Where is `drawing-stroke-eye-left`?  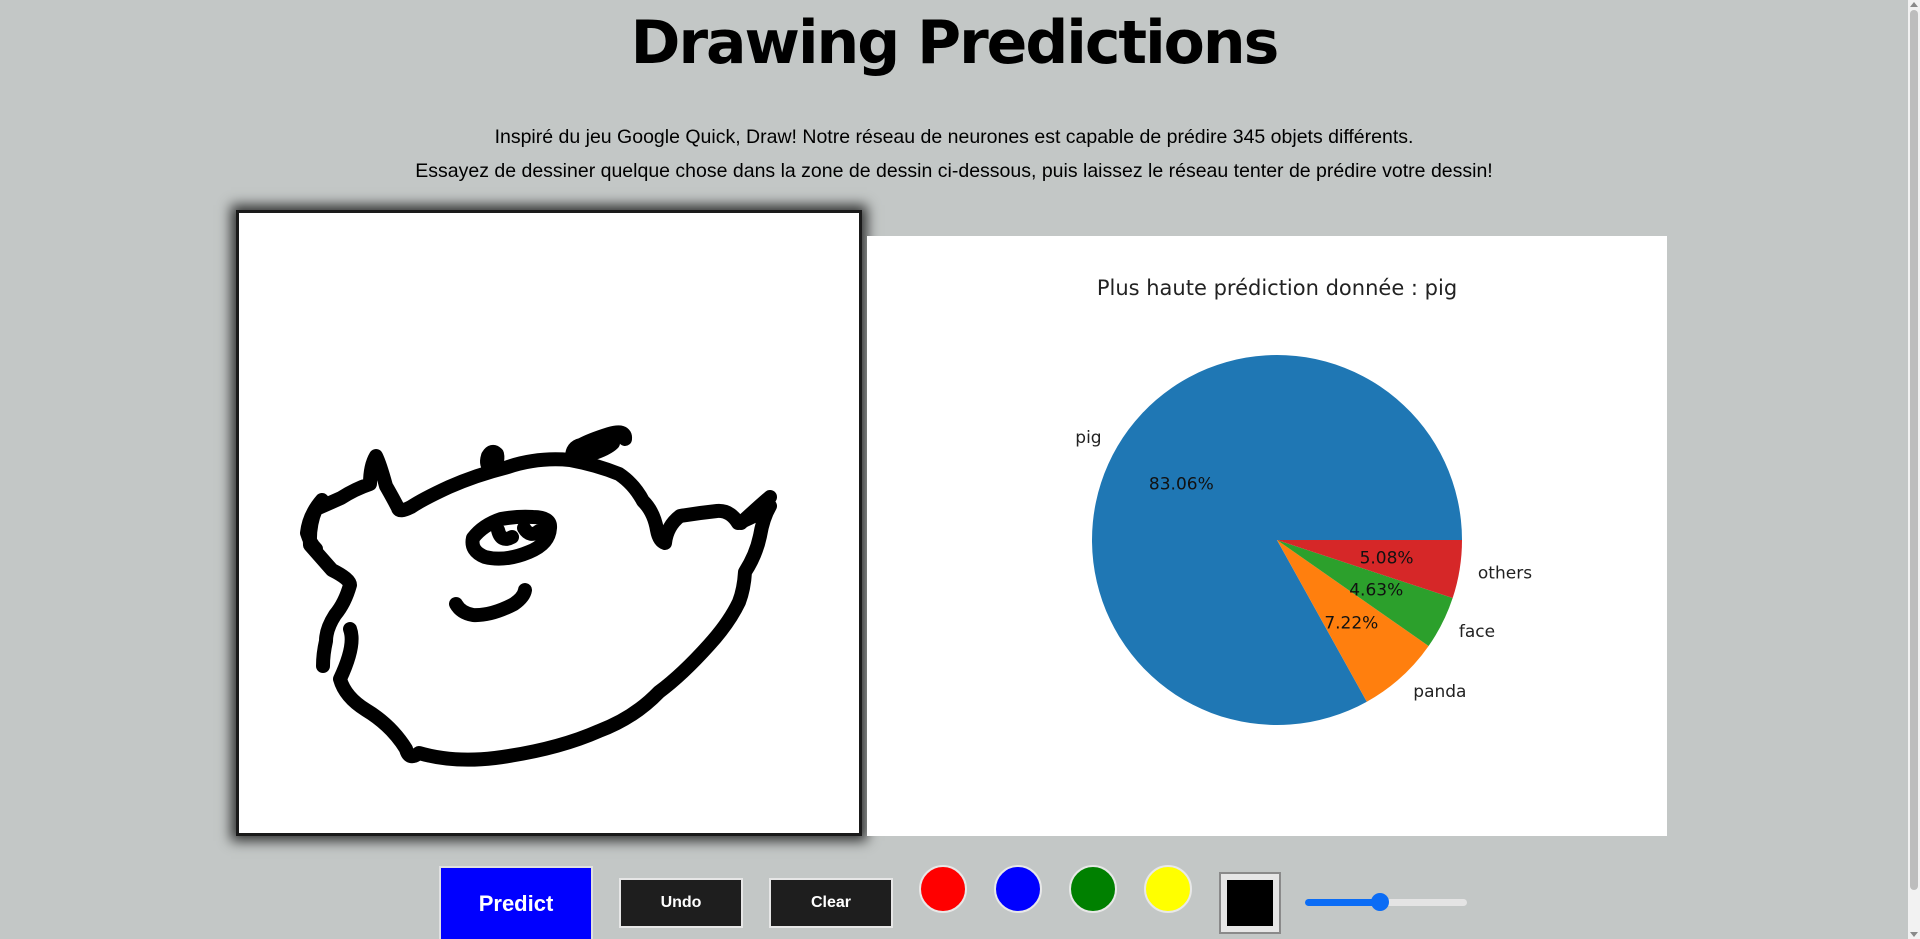
drawing-stroke-eye-left is located at coordinates (492, 459).